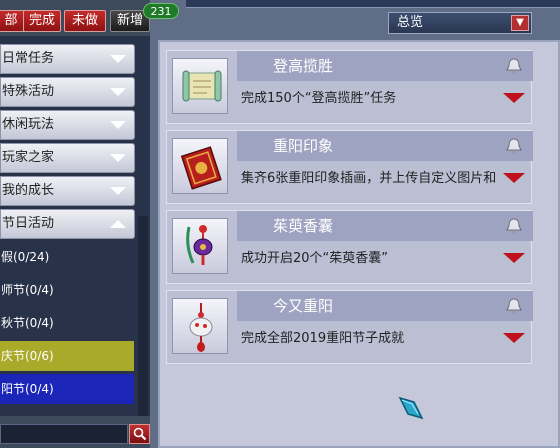  What do you see at coordinates (42, 21) in the screenshot?
I see `tab-completed: 完成` at bounding box center [42, 21].